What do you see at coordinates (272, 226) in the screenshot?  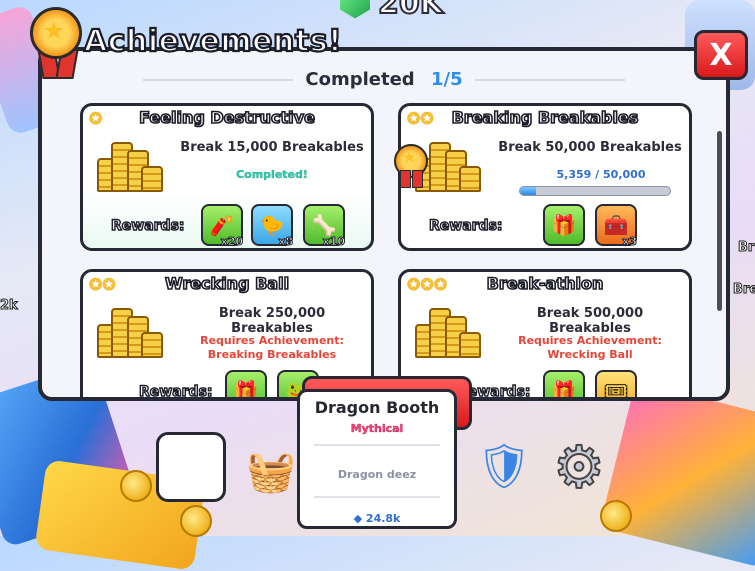 I see `duck-icon: 🐤 x8` at bounding box center [272, 226].